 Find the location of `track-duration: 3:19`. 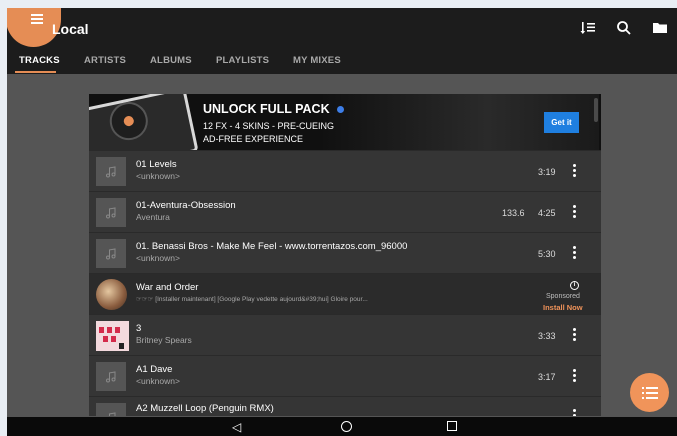

track-duration: 3:19 is located at coordinates (547, 172).